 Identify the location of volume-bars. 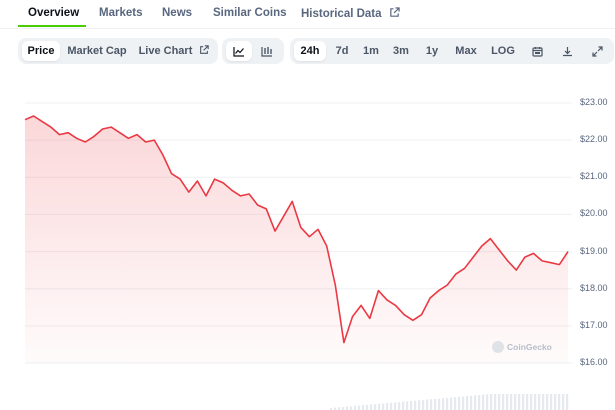
(449, 402).